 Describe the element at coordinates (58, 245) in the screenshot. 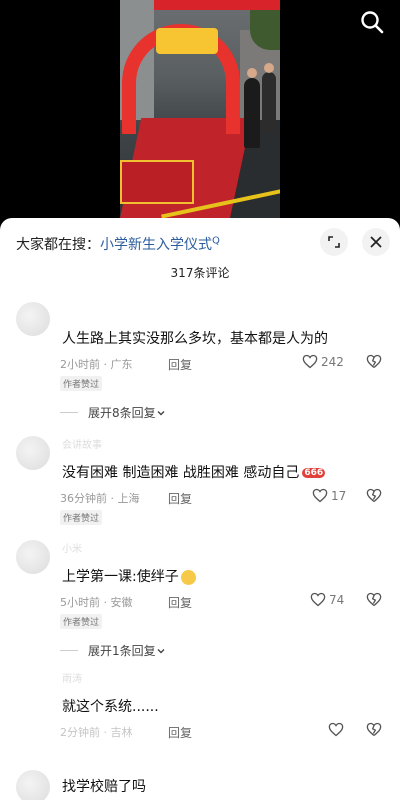

I see `related-search-prefix: 大家都在搜：` at that location.